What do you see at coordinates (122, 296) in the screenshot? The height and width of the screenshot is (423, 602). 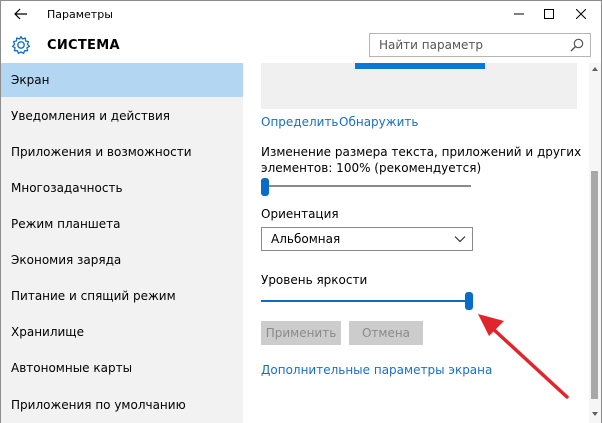 I see `sidebar-item-power-sleep: Питание и спящий режим` at bounding box center [122, 296].